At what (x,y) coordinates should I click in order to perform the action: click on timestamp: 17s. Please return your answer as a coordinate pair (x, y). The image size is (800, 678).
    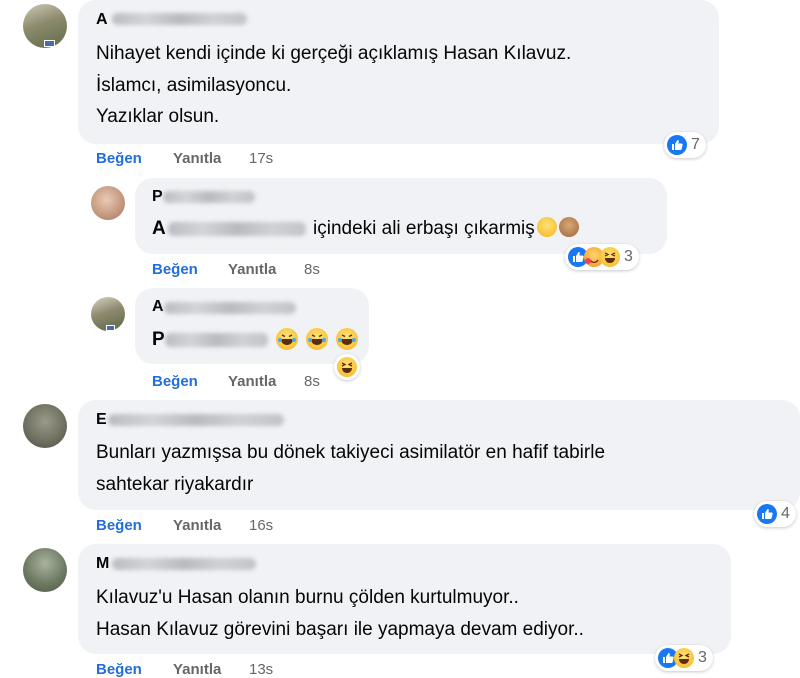
    Looking at the image, I should click on (261, 158).